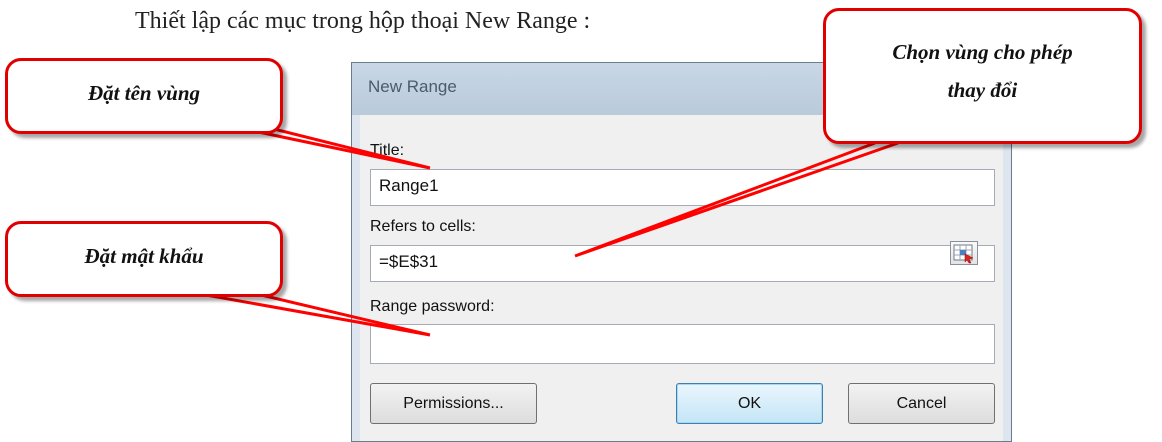  Describe the element at coordinates (387, 150) in the screenshot. I see `title-label: Title:` at that location.